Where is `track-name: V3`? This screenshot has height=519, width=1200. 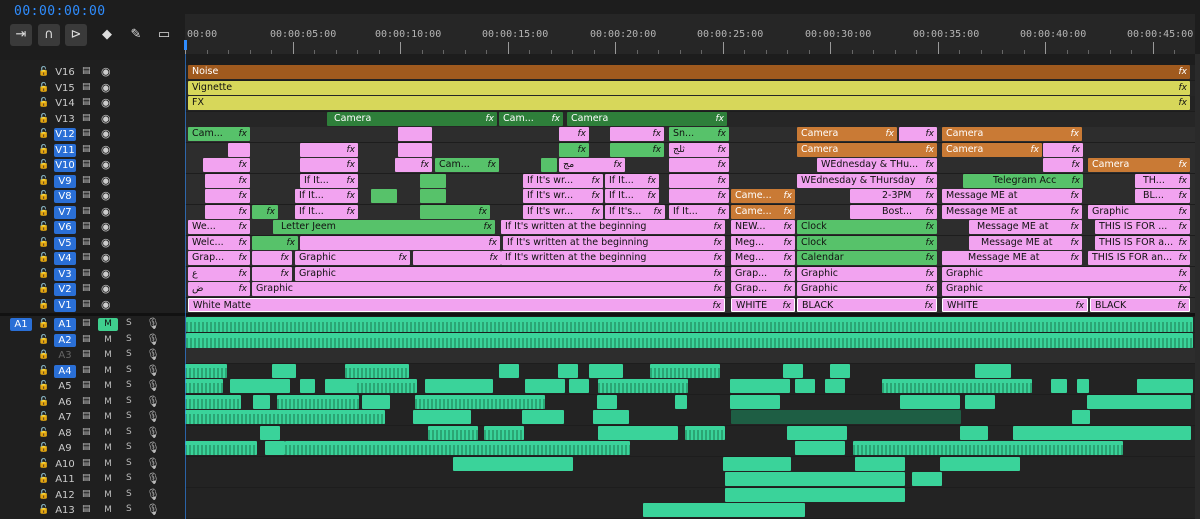
track-name: V3 is located at coordinates (65, 274).